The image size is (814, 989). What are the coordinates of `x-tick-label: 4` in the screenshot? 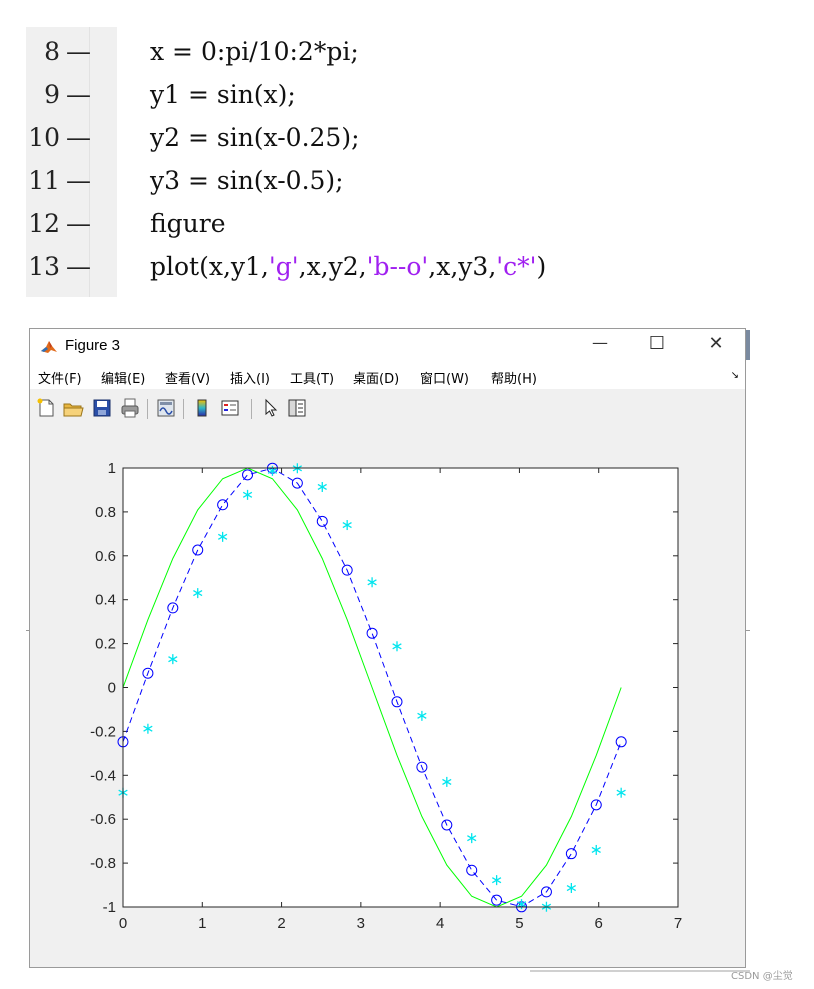 It's located at (440, 923).